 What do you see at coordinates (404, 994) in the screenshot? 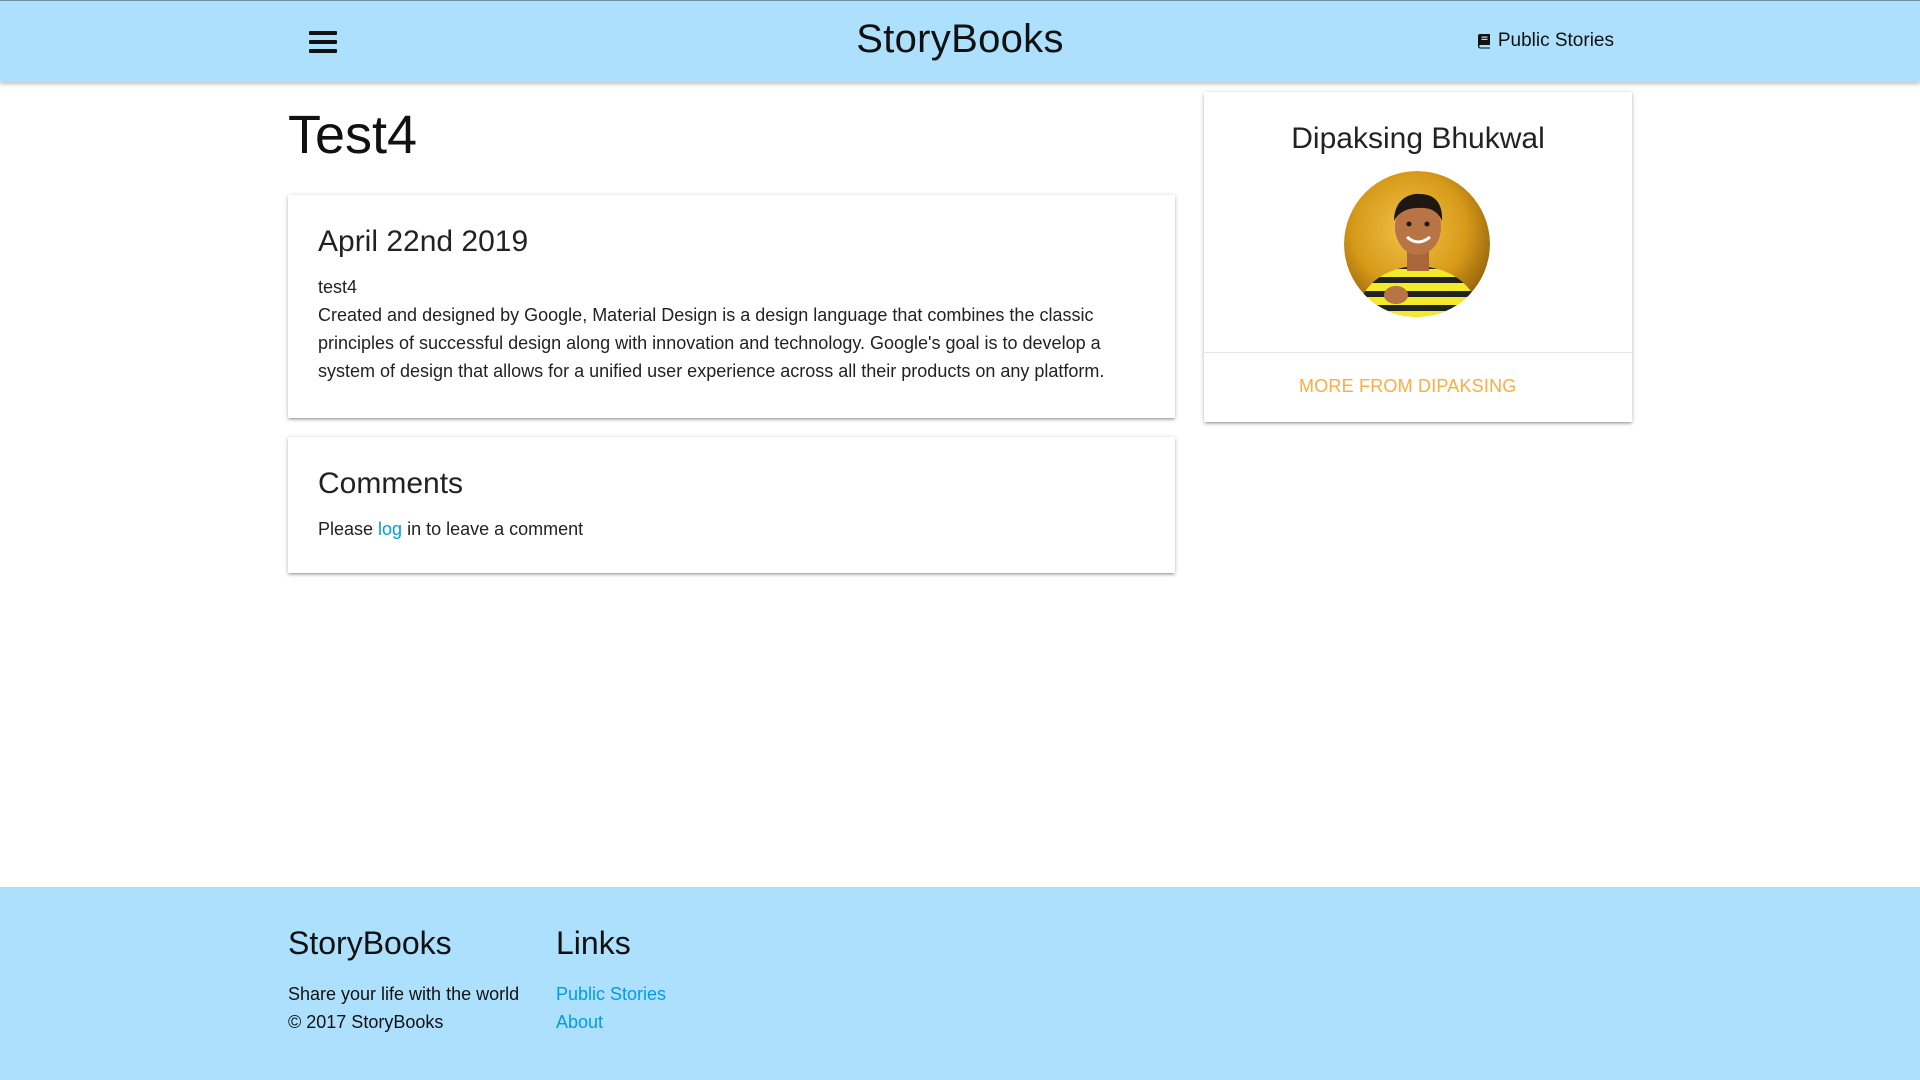
I see `footer-tagline: Share your life with the world` at bounding box center [404, 994].